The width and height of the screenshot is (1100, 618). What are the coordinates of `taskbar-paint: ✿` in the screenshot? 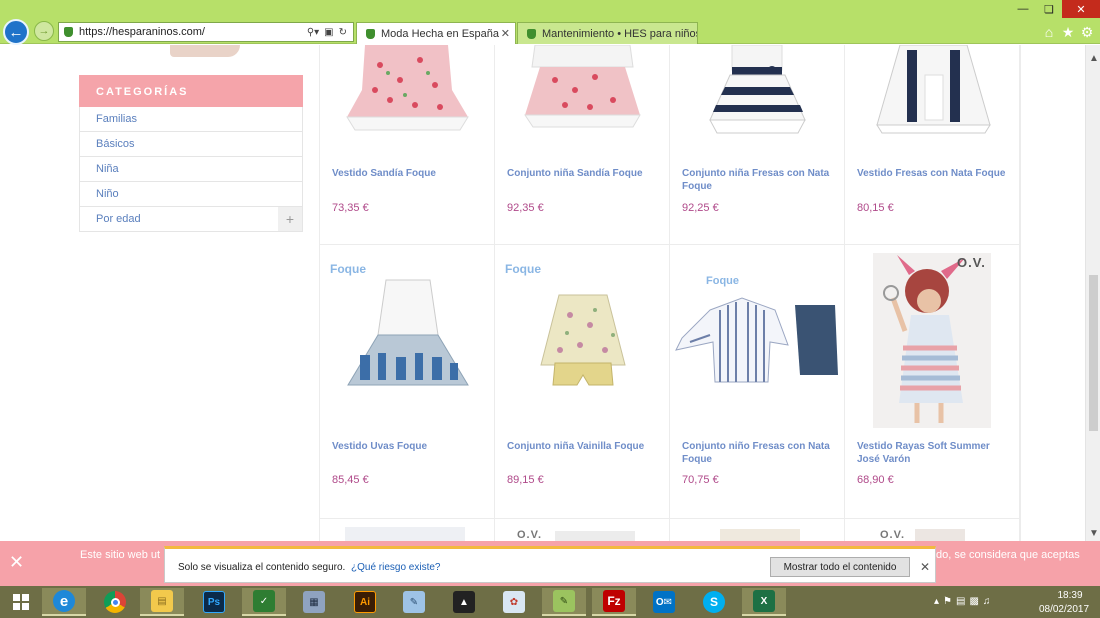 It's located at (514, 602).